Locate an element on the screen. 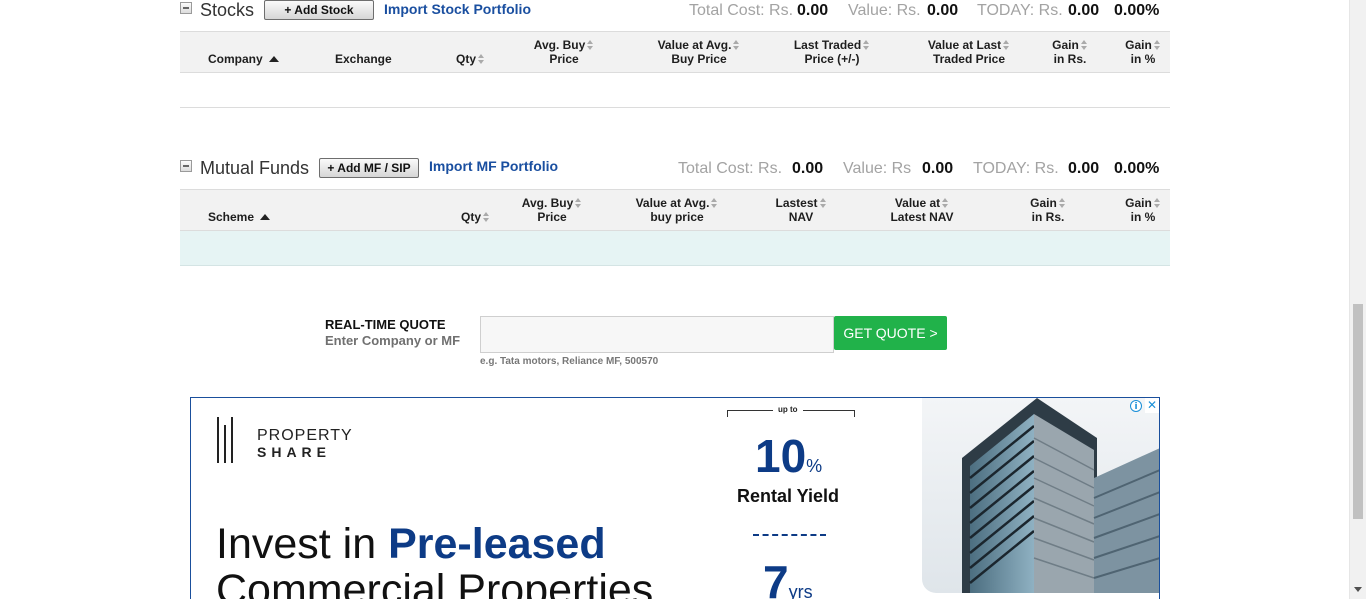 Image resolution: width=1366 pixels, height=599 pixels. col-mf-gain-pct-header: Gain in % is located at coordinates (1143, 210).